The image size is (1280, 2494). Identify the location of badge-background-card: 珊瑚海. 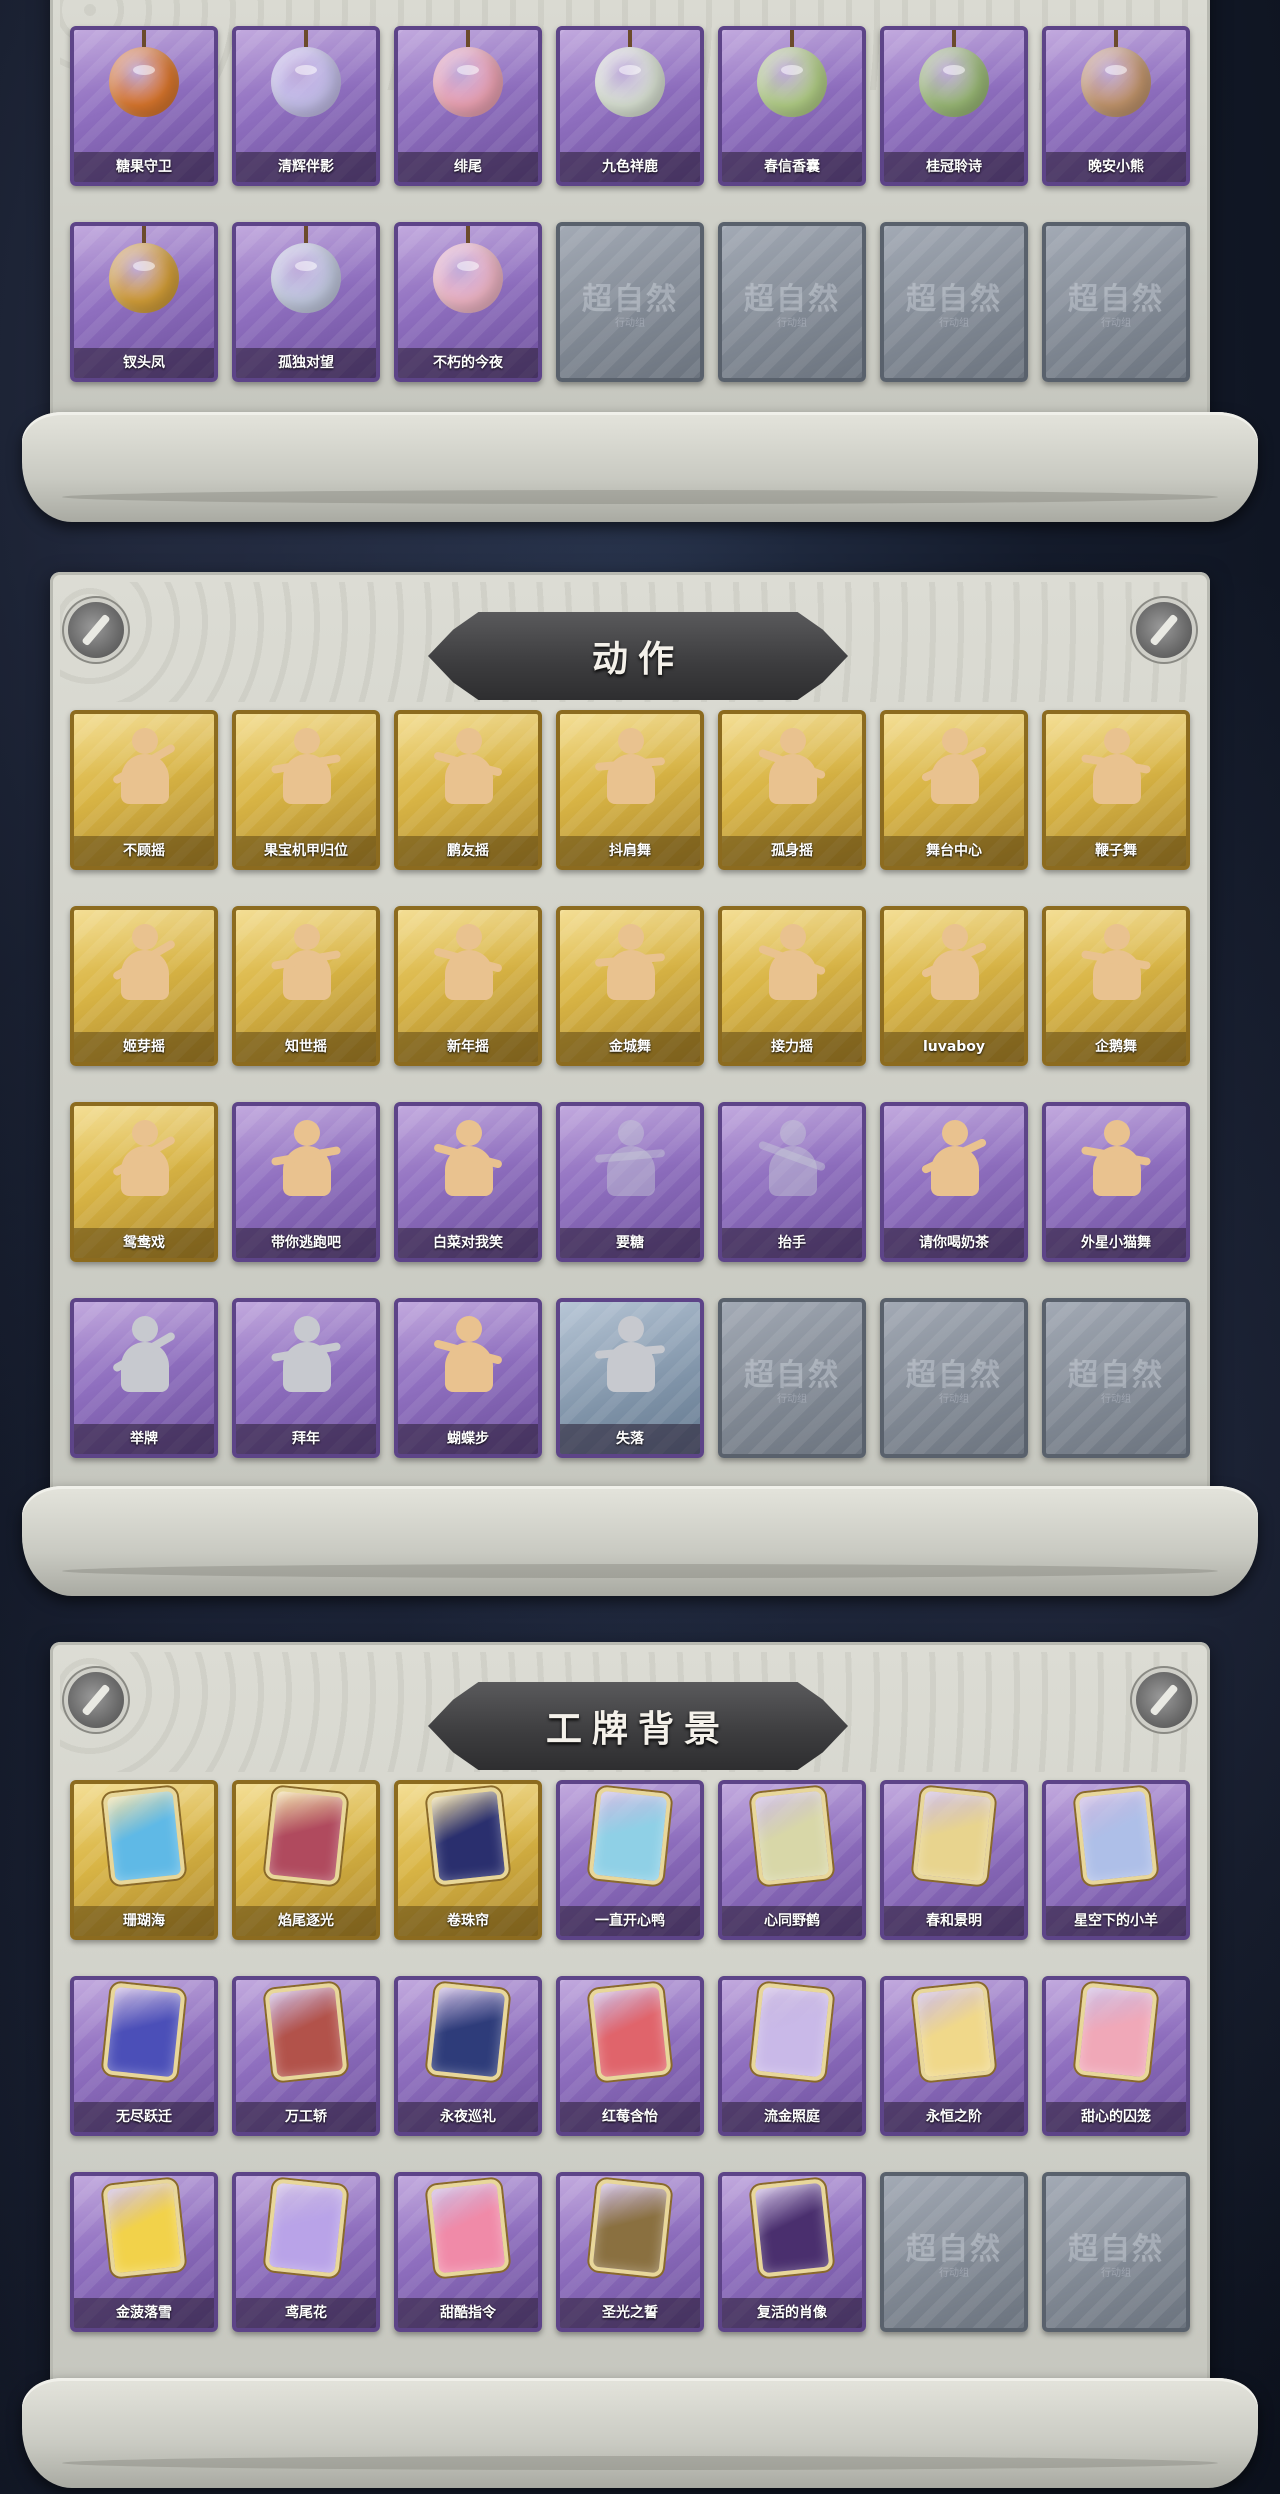
(144, 1860).